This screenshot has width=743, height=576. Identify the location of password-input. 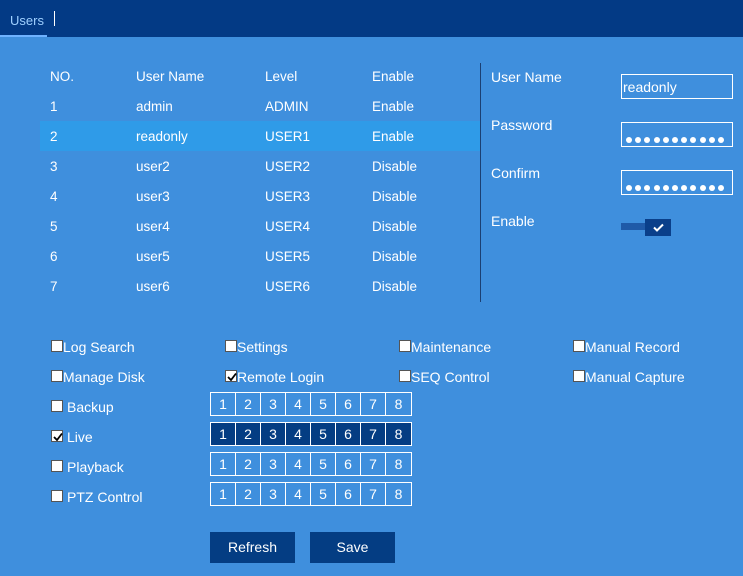
(677, 134).